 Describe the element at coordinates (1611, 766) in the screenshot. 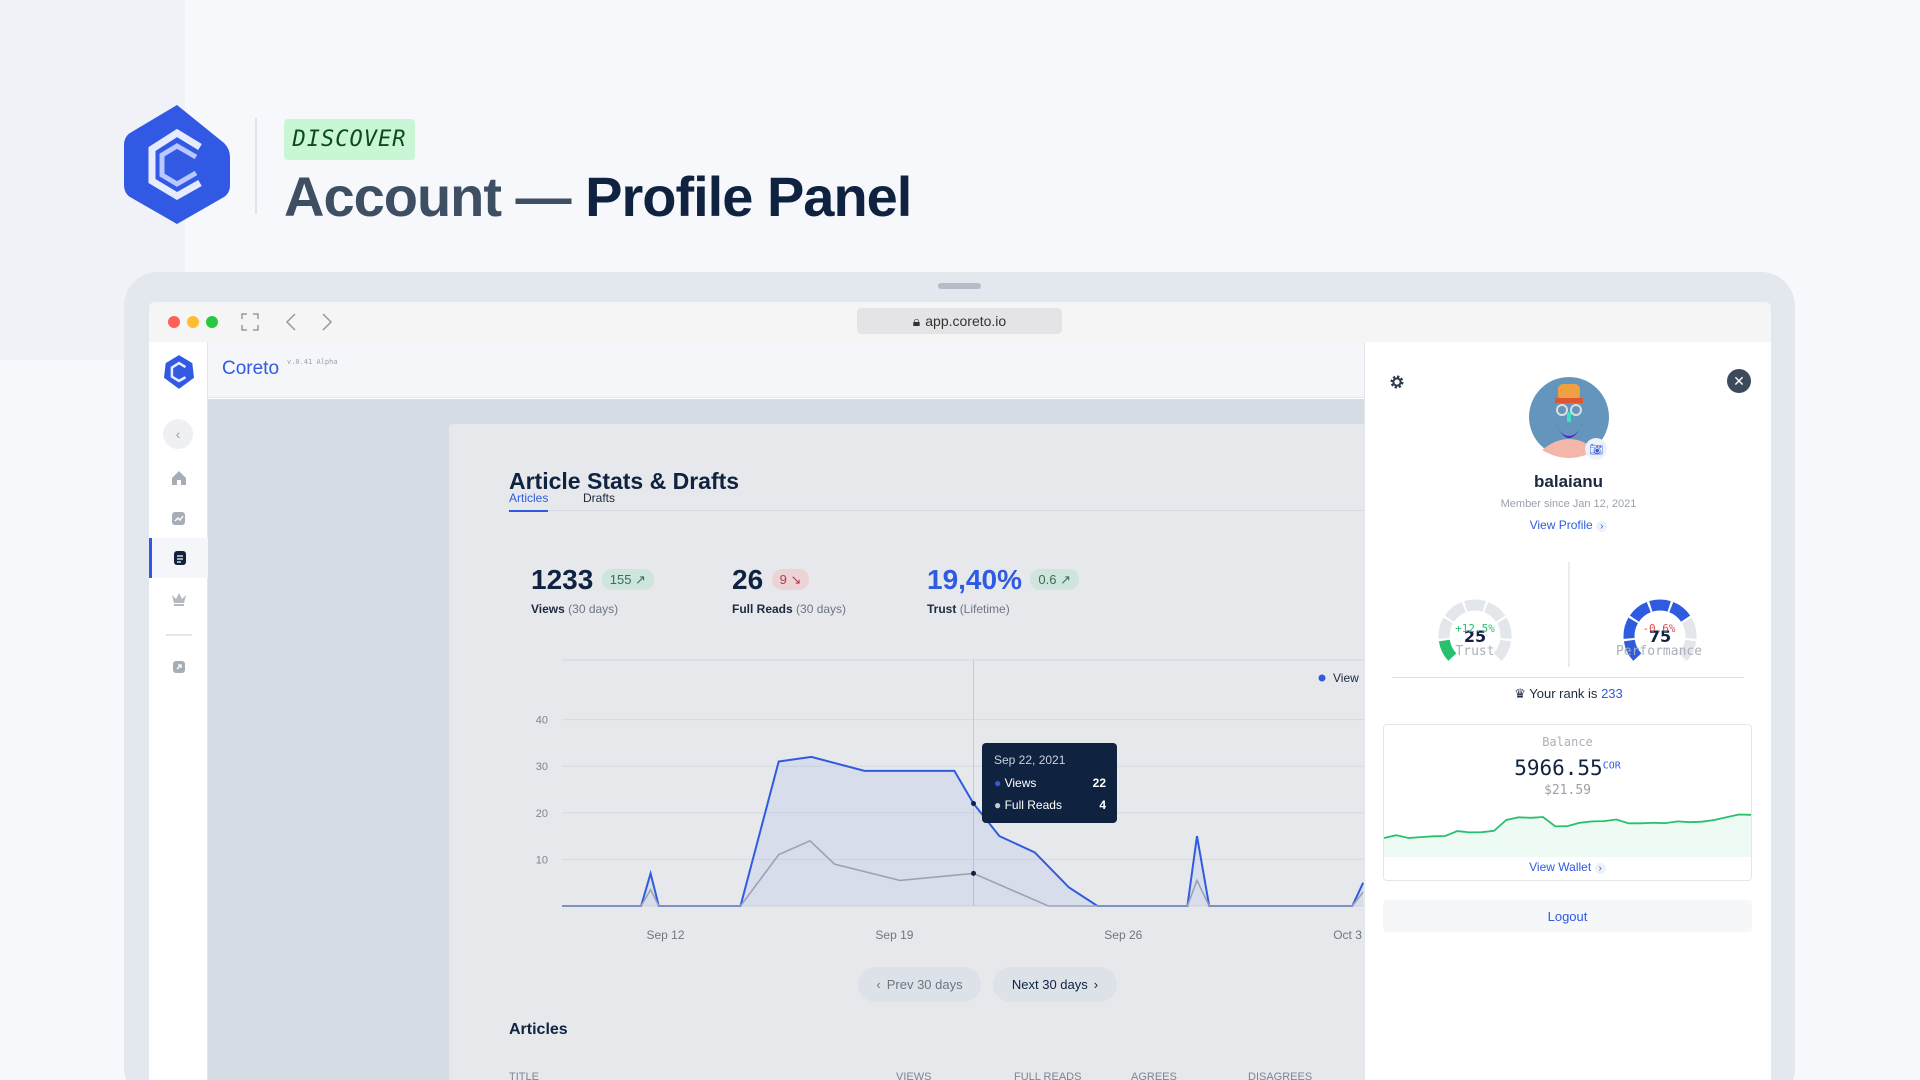

I see `balance-currency: COR` at that location.